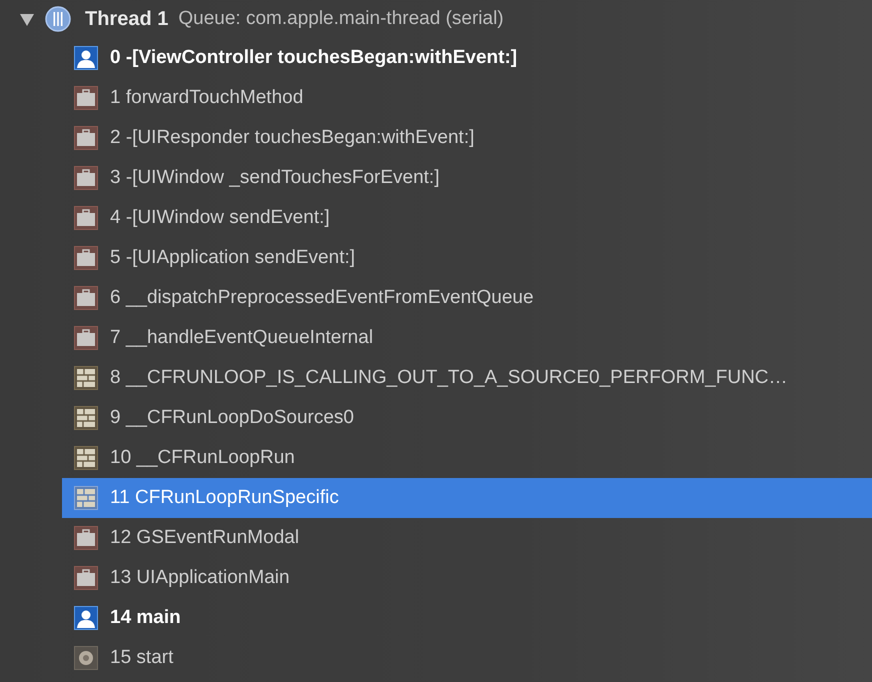  Describe the element at coordinates (207, 98) in the screenshot. I see `frame-label: 1 forwardTouchMethod` at that location.